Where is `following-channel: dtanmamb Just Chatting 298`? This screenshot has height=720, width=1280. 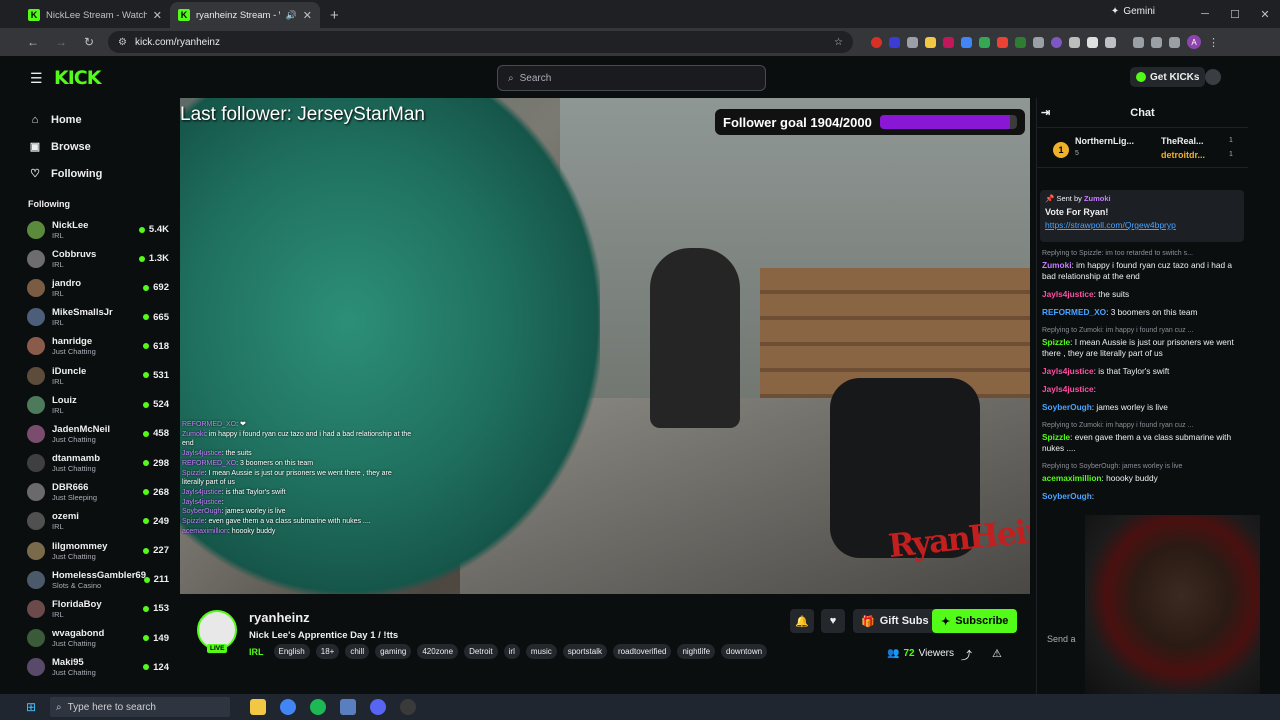 following-channel: dtanmamb Just Chatting 298 is located at coordinates (99, 463).